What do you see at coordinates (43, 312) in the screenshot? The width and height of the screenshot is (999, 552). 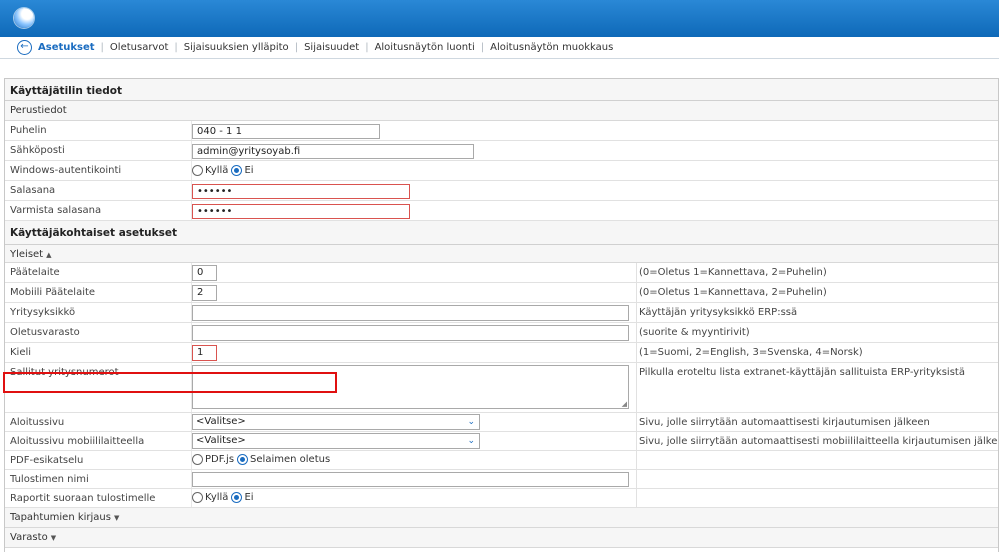 I see `business-unit-label: Yritysyksikkö` at bounding box center [43, 312].